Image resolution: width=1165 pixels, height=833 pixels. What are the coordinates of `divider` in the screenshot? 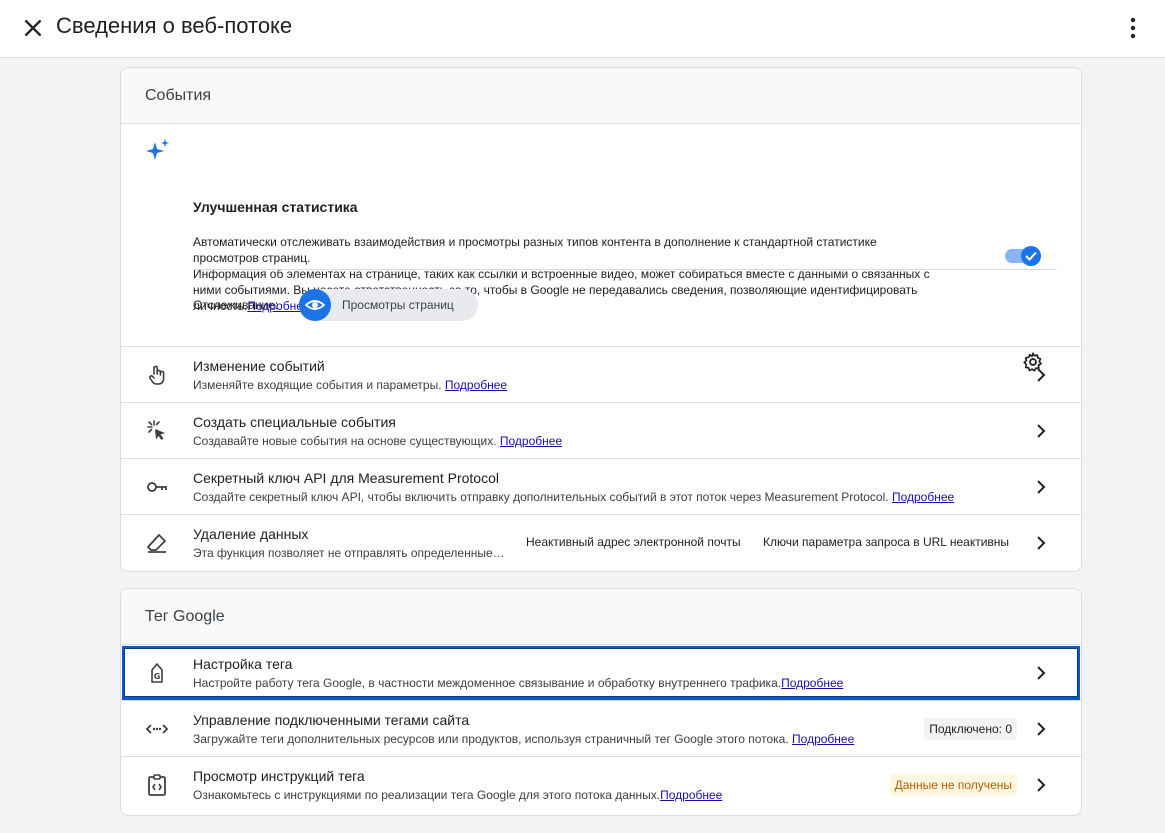 It's located at (625, 269).